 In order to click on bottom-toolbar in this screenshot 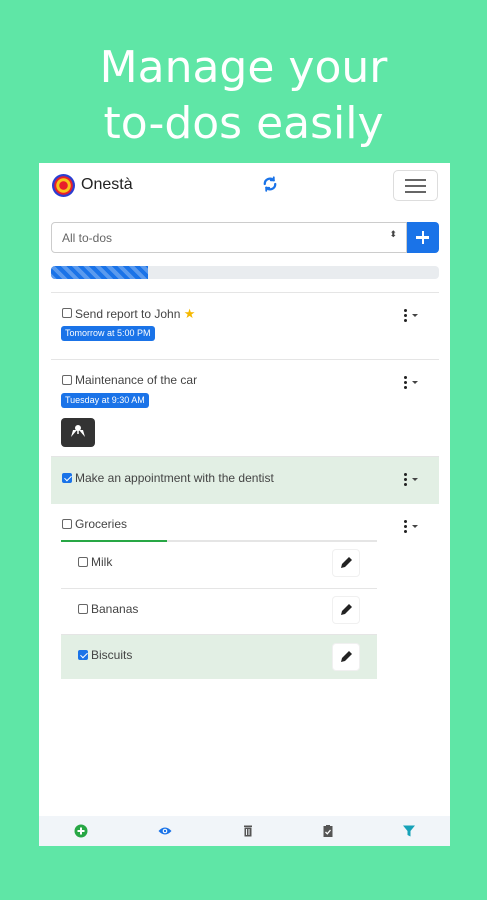, I will do `click(244, 831)`.